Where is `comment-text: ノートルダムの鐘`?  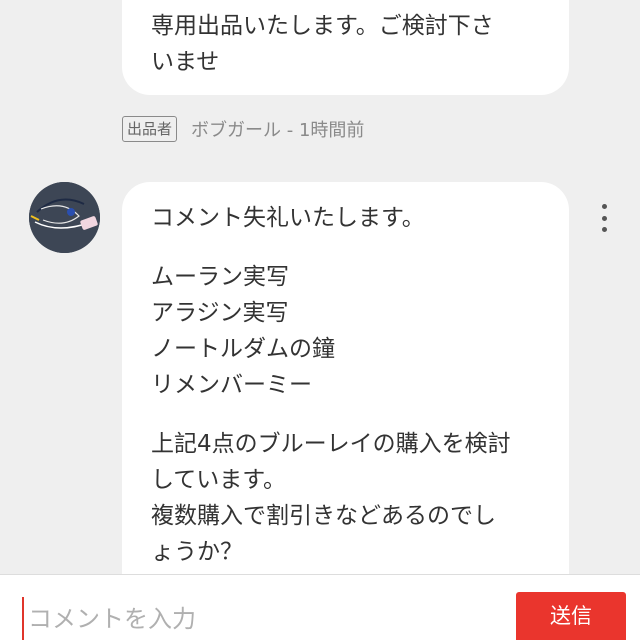
comment-text: ノートルダムの鐘 is located at coordinates (243, 349).